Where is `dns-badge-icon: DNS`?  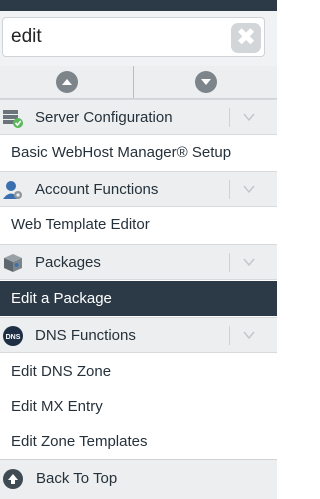
dns-badge-icon: DNS is located at coordinates (13, 336).